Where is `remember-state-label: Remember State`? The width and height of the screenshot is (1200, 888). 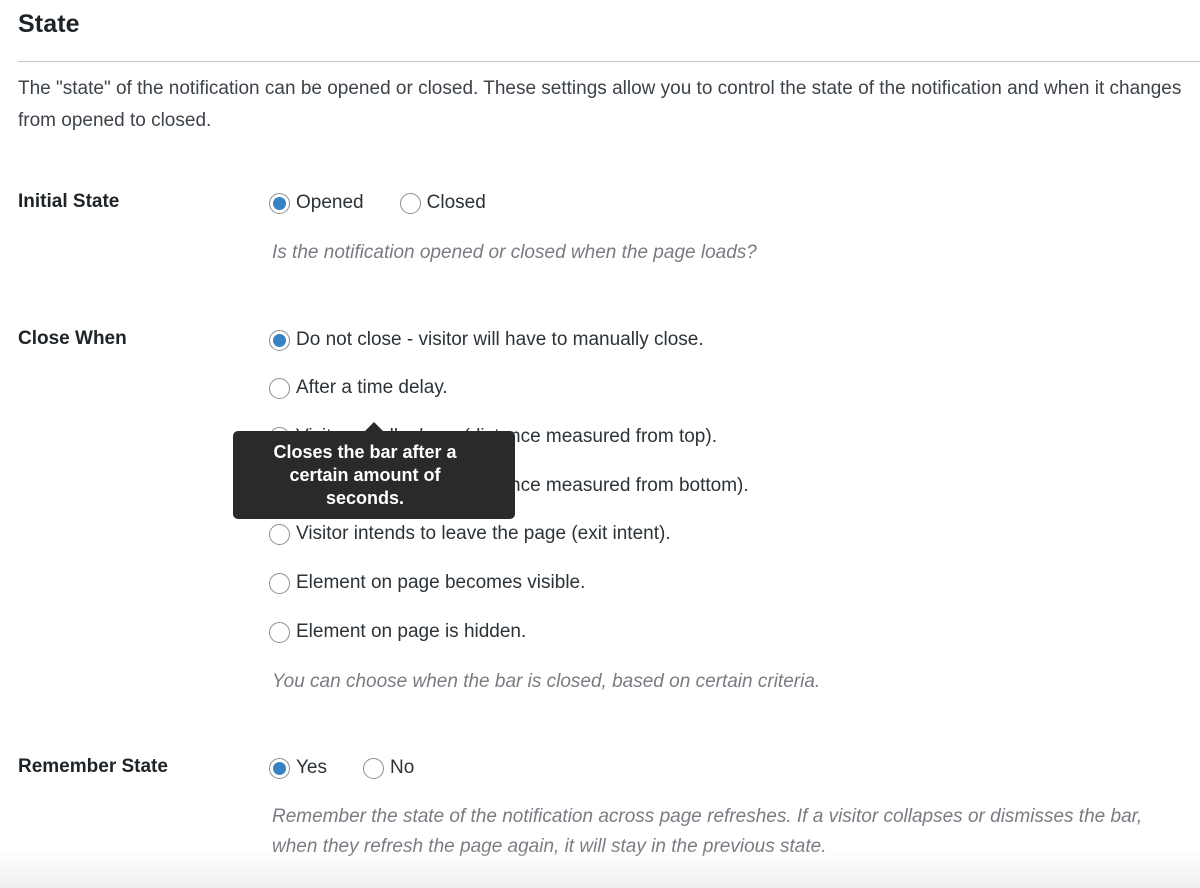
remember-state-label: Remember State is located at coordinates (93, 766).